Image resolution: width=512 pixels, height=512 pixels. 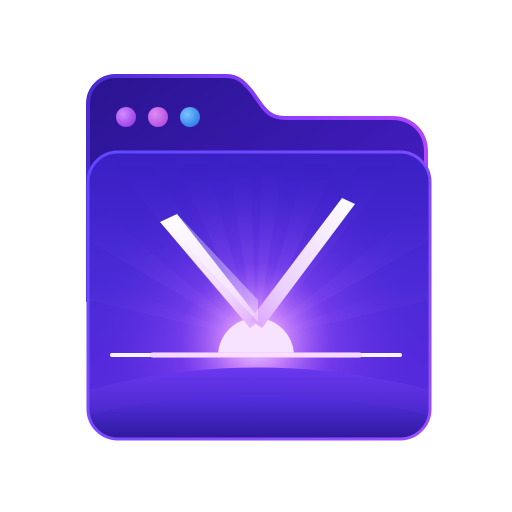 I want to click on purple-dot, so click(x=126, y=117).